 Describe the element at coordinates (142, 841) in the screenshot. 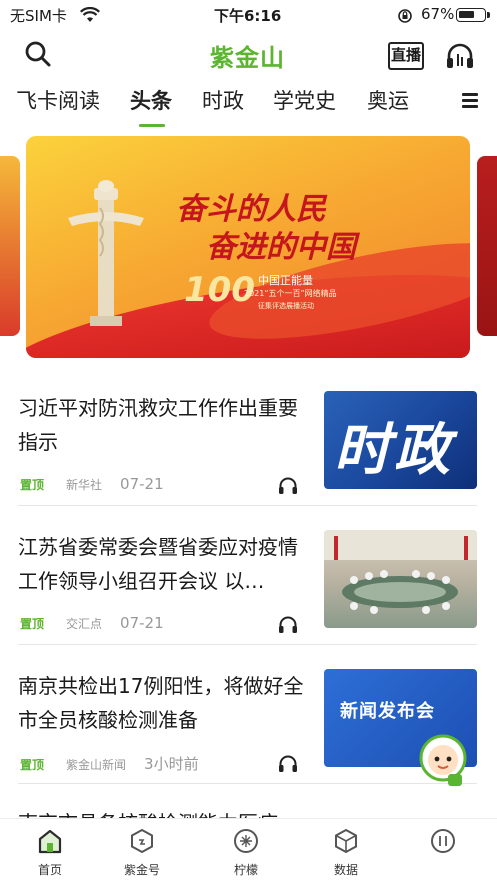

I see `hexagon-icon` at that location.